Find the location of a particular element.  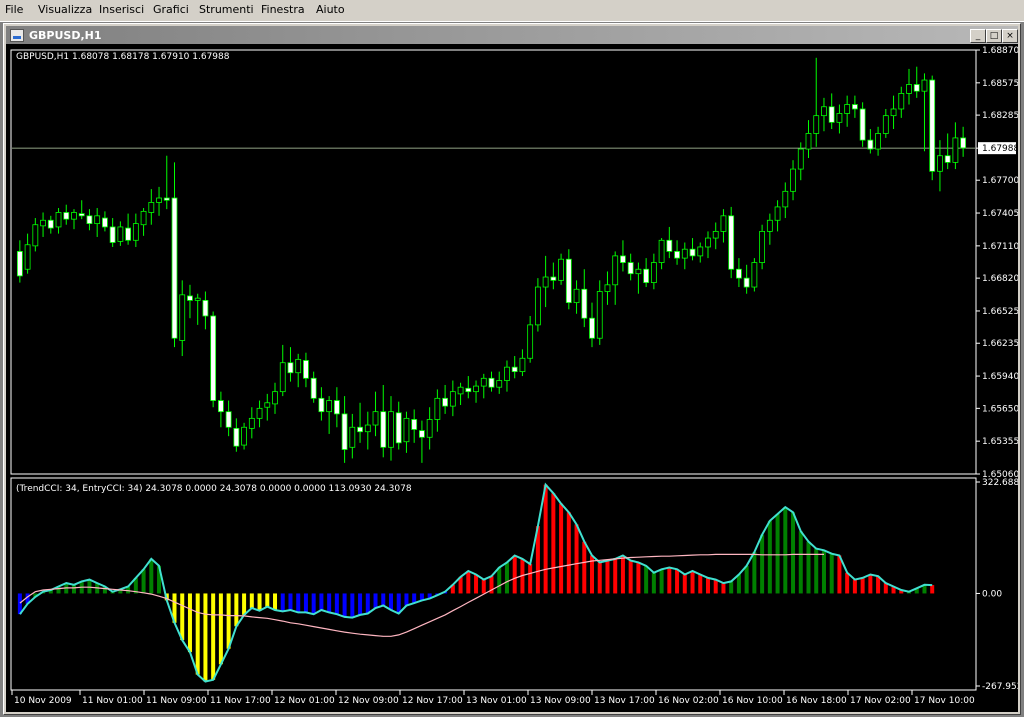

menu-inserisci: Inserisci is located at coordinates (121, 9).